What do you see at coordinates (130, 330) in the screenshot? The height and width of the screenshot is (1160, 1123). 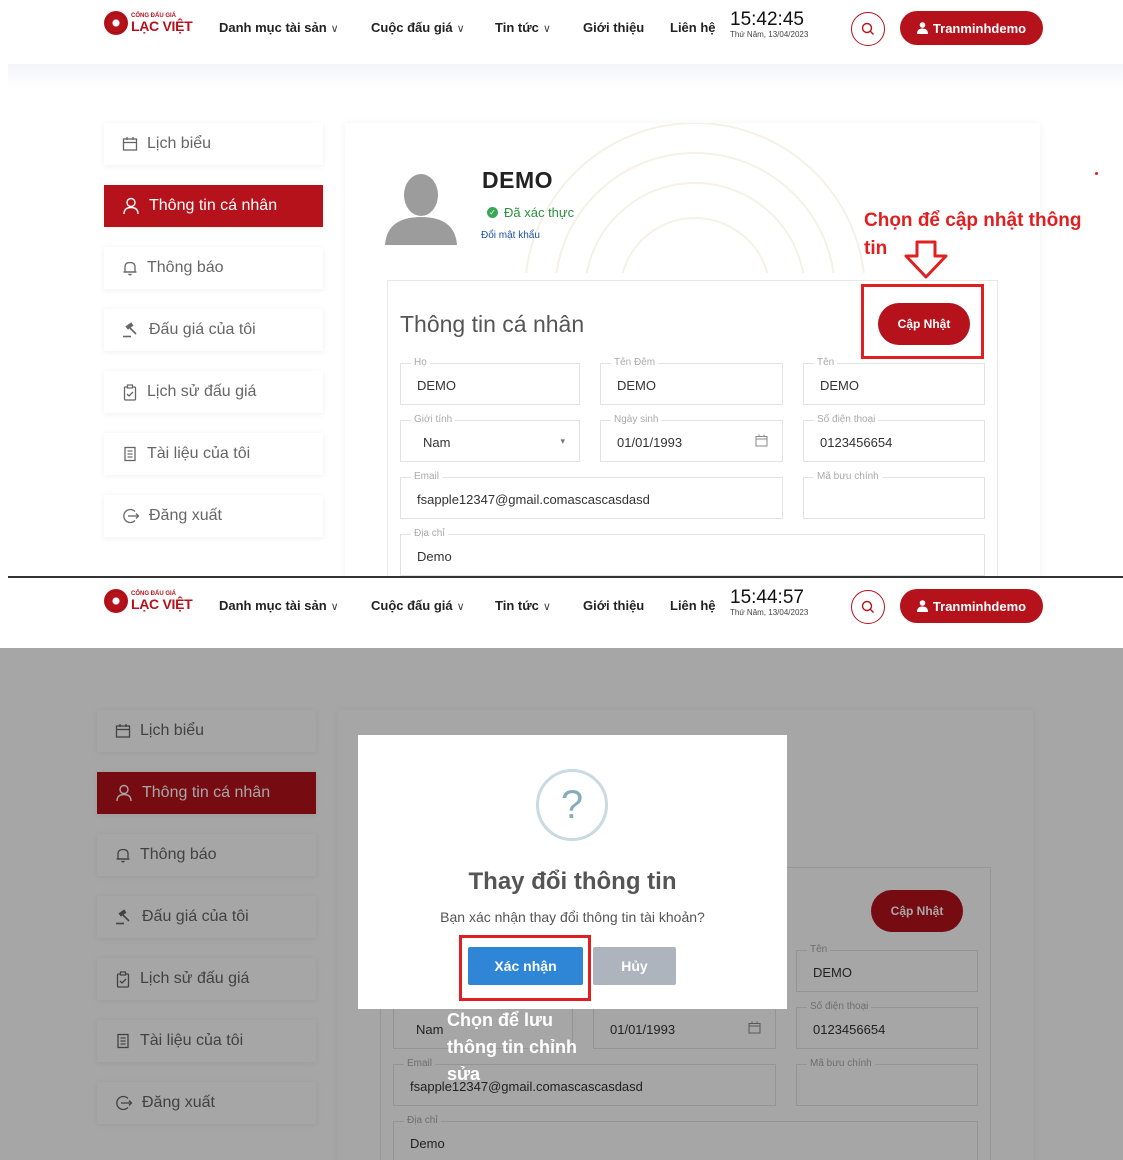 I see `gavel-icon` at bounding box center [130, 330].